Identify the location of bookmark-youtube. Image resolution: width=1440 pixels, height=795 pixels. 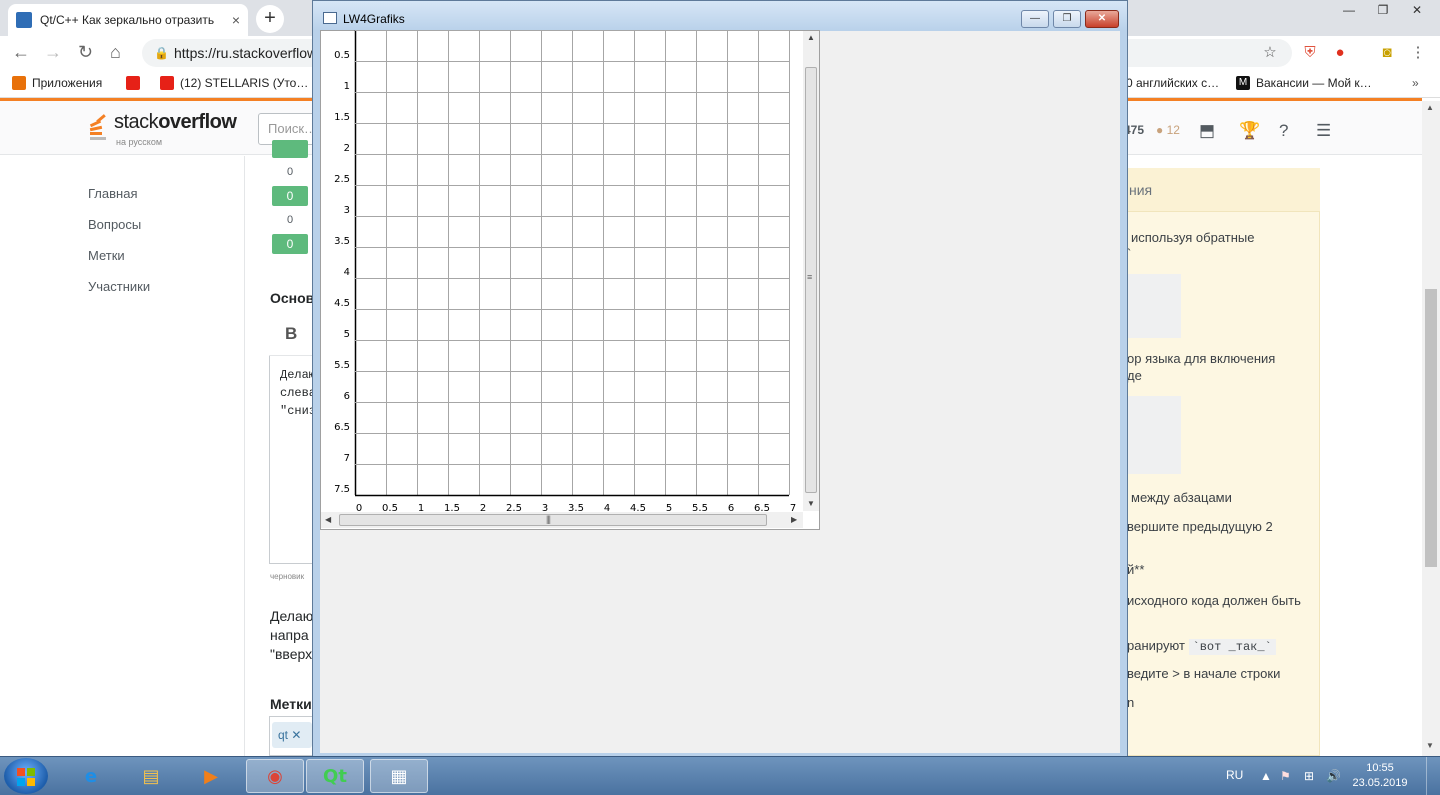
(136, 83).